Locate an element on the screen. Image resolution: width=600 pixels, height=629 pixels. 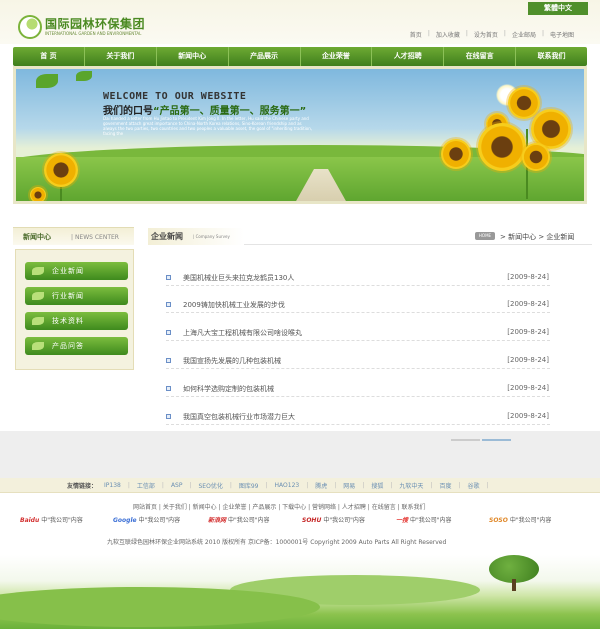
logo-icon is located at coordinates (30, 27).